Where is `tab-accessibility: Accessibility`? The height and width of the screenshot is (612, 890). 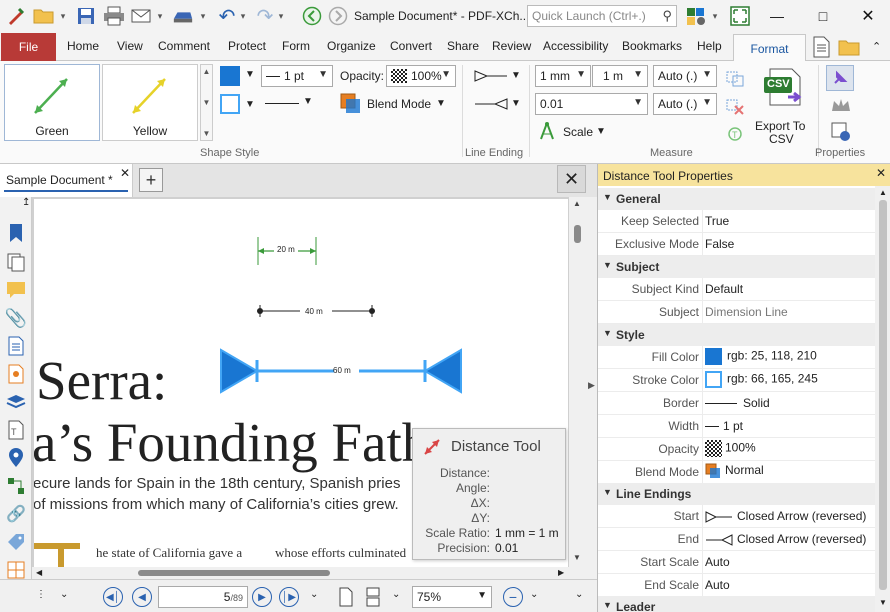 tab-accessibility: Accessibility is located at coordinates (575, 46).